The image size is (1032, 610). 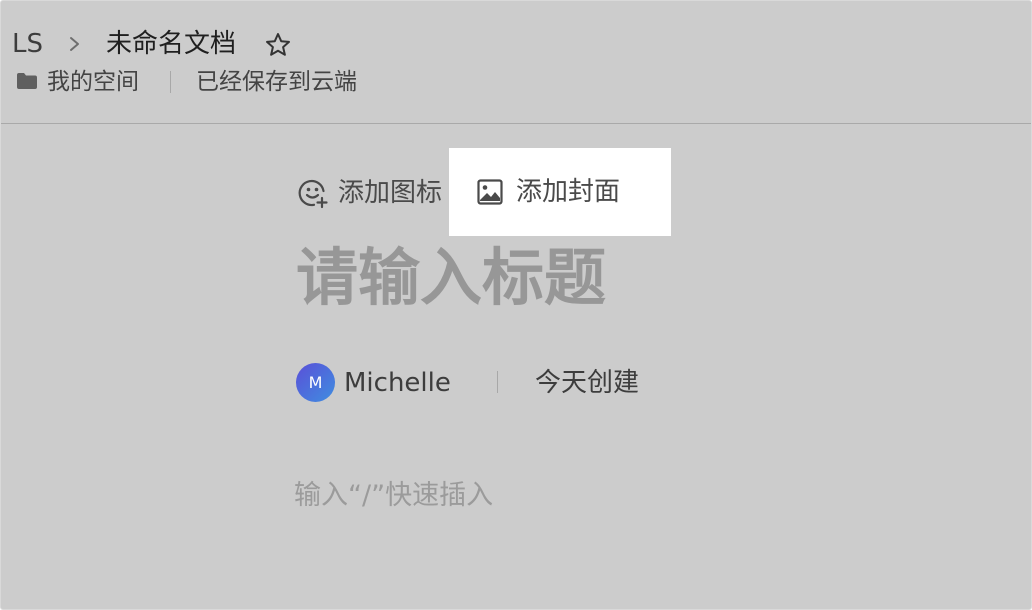 What do you see at coordinates (393, 496) in the screenshot?
I see `body-input: 输入“/”快速插入` at bounding box center [393, 496].